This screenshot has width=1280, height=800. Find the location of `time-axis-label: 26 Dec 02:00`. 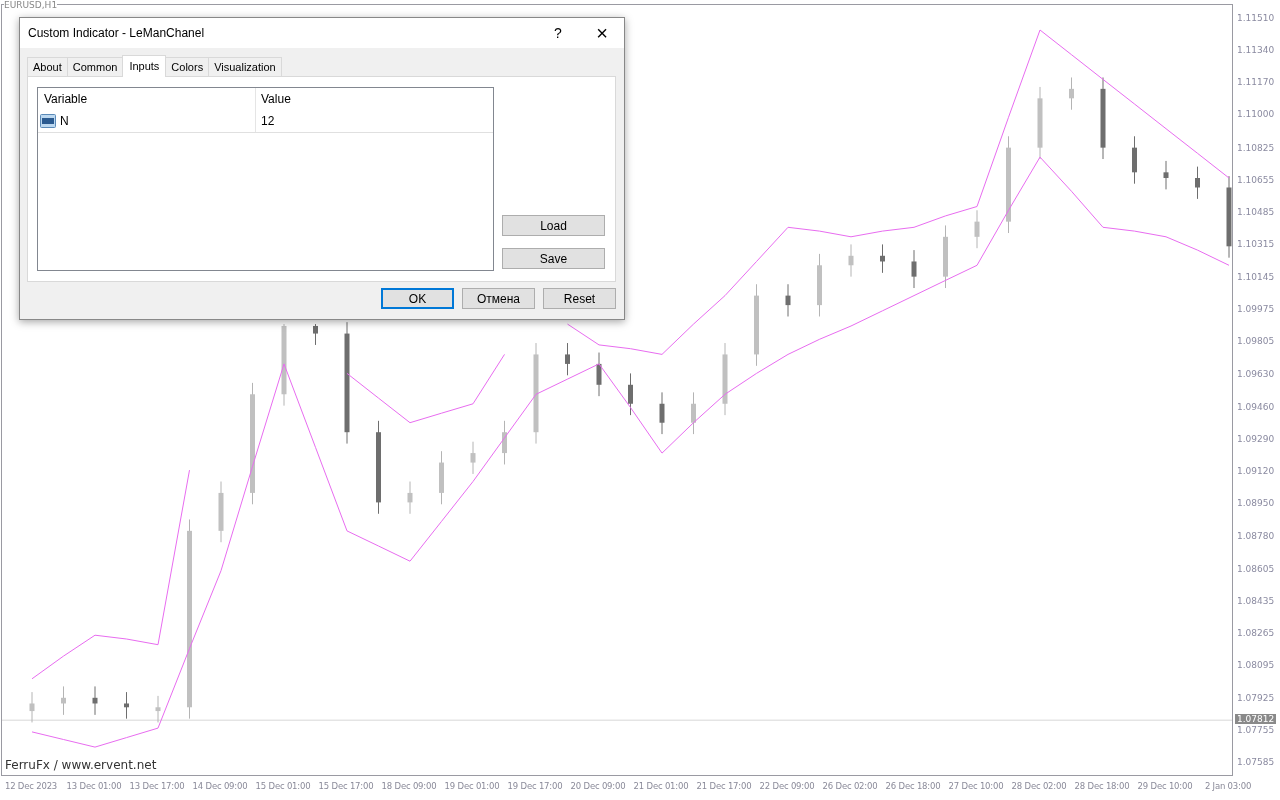

time-axis-label: 26 Dec 02:00 is located at coordinates (850, 786).